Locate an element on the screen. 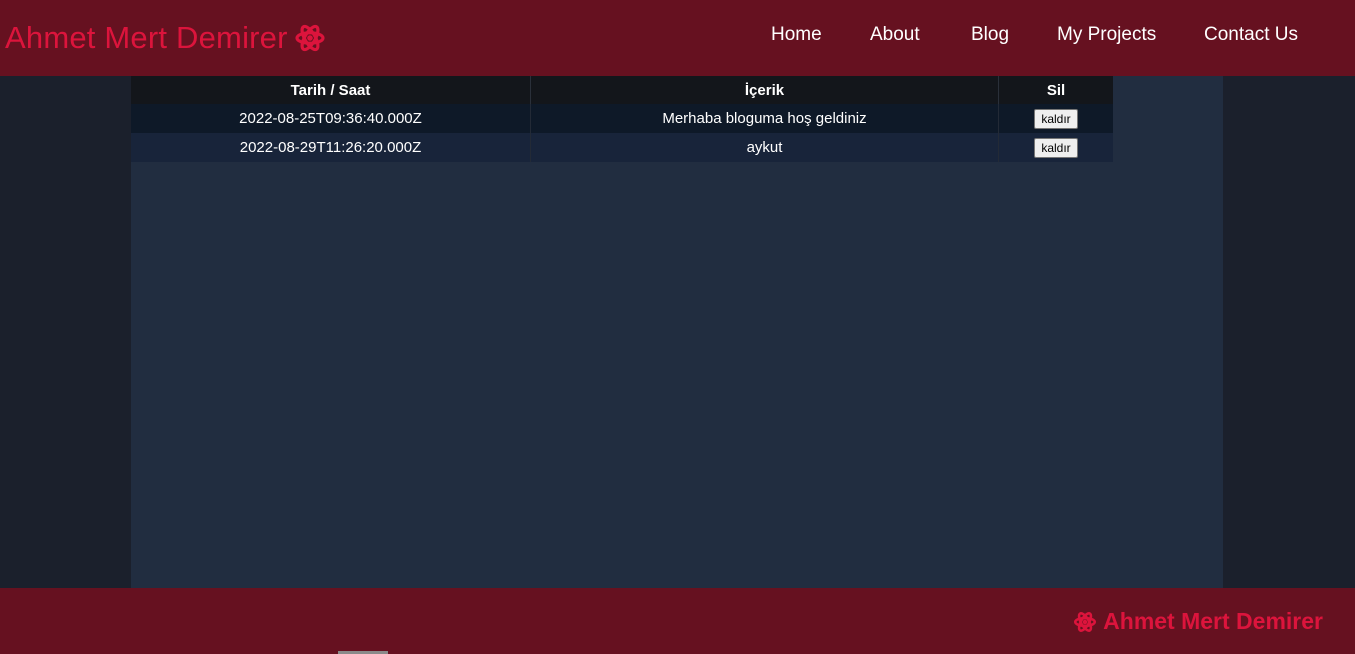 Image resolution: width=1355 pixels, height=654 pixels. table-header-row: Tarih / Saat İçerik Sil is located at coordinates (622, 90).